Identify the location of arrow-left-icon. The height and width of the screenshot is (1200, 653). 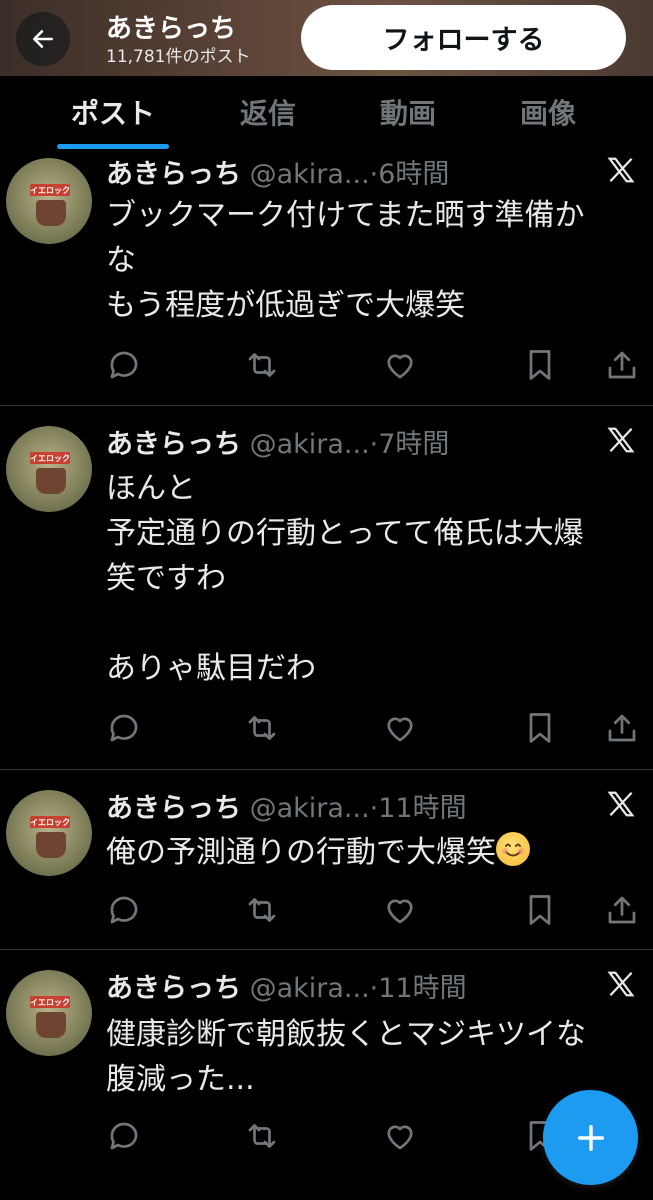
(43, 39).